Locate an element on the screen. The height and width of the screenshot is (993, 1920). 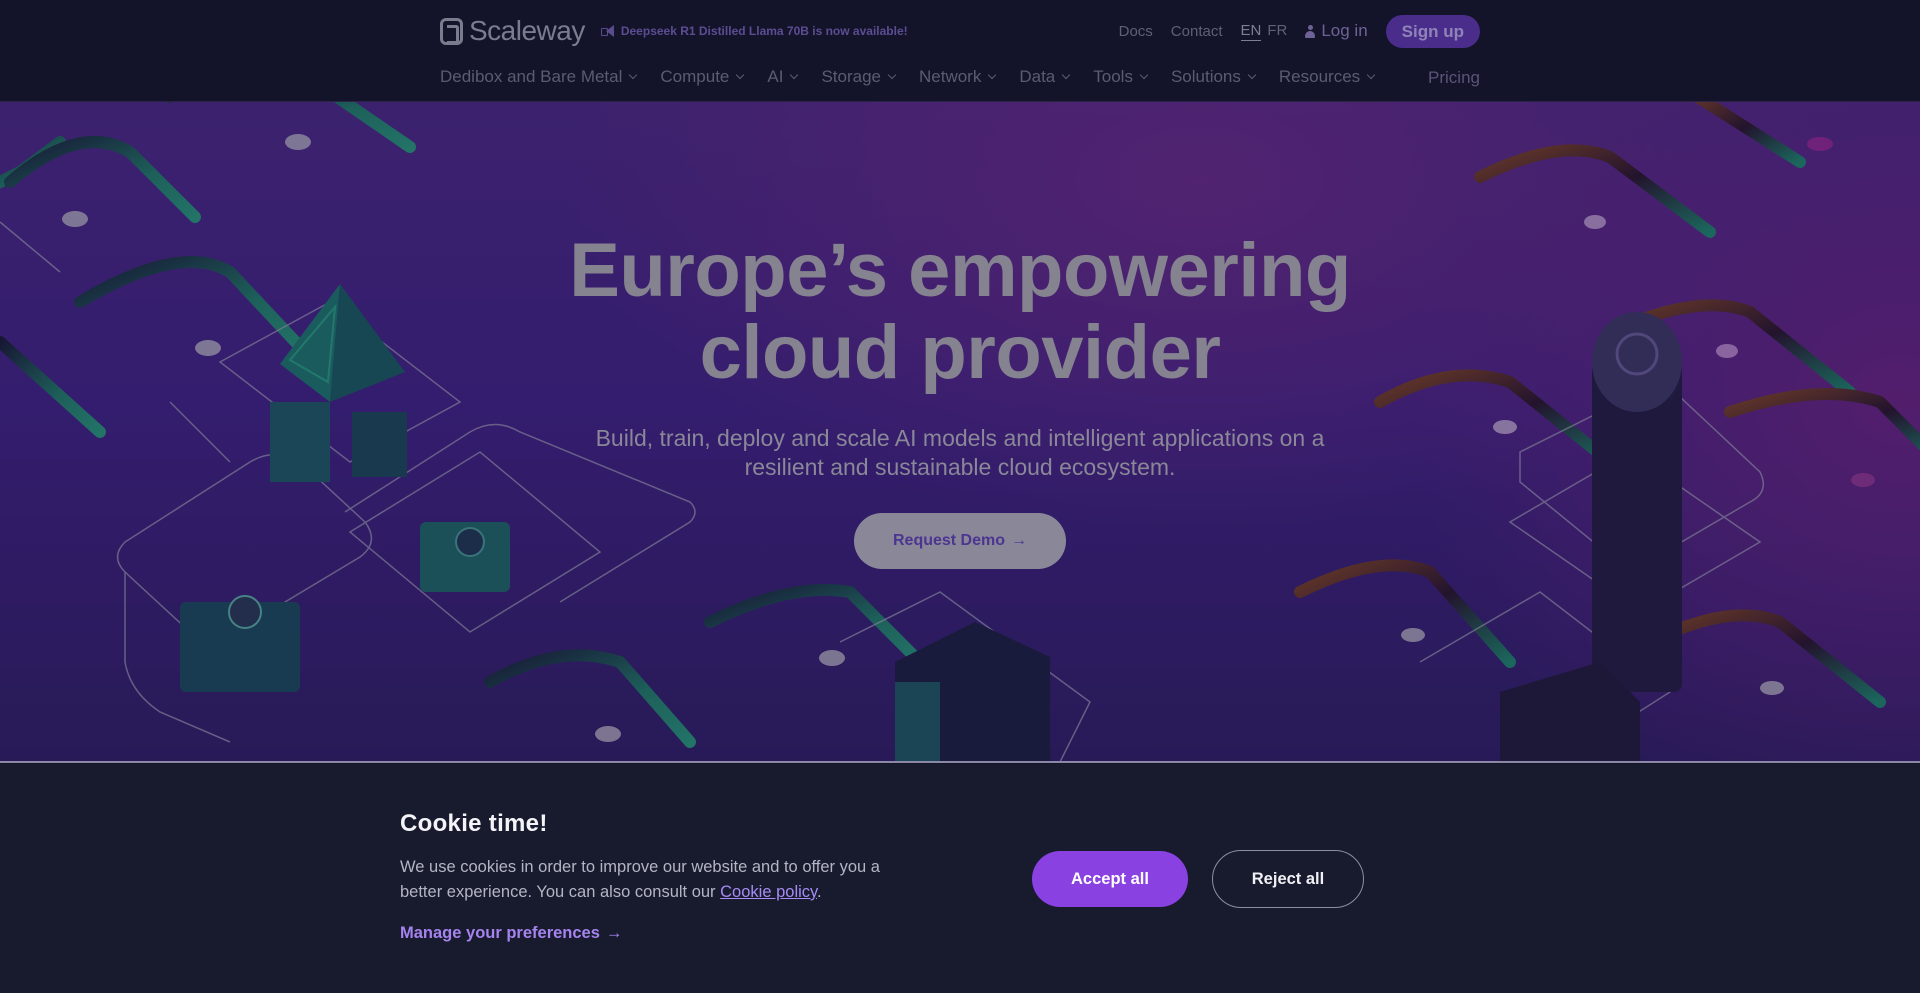
nav-label: Network is located at coordinates (950, 76).